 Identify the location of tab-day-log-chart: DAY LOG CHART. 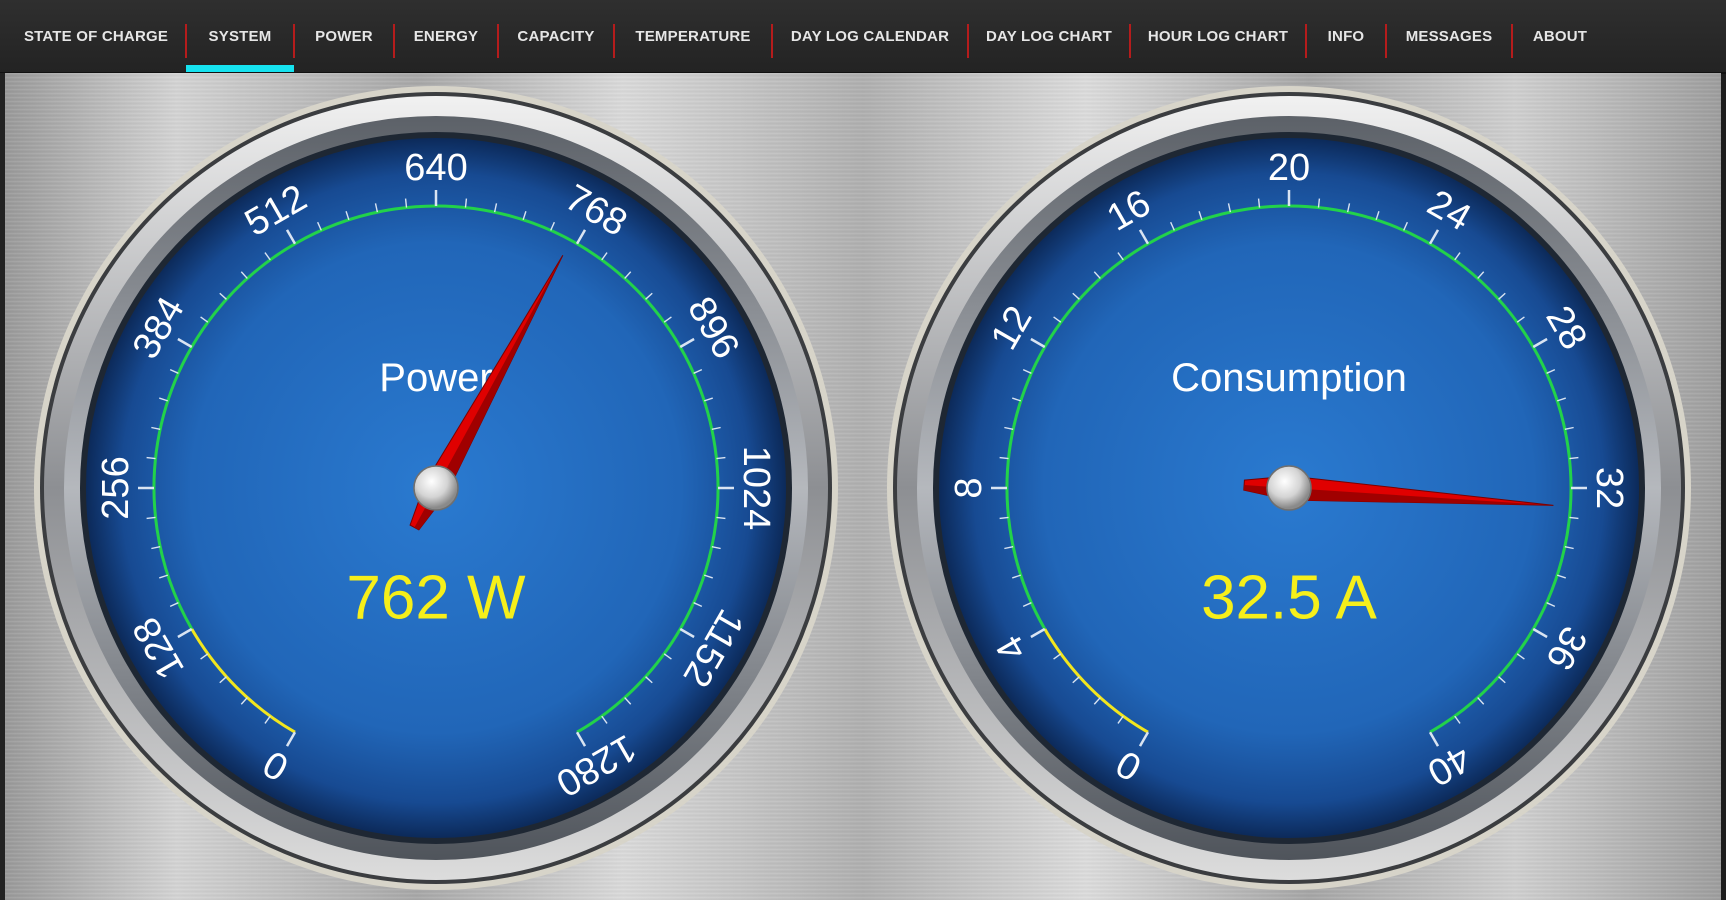
(1049, 36).